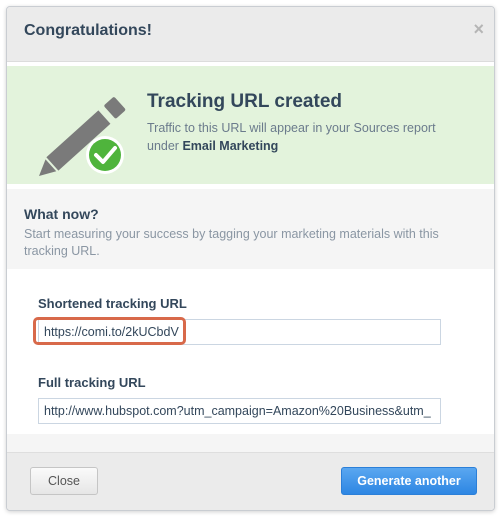 The image size is (500, 516). Describe the element at coordinates (409, 481) in the screenshot. I see `generate-another-button: Generate another` at that location.